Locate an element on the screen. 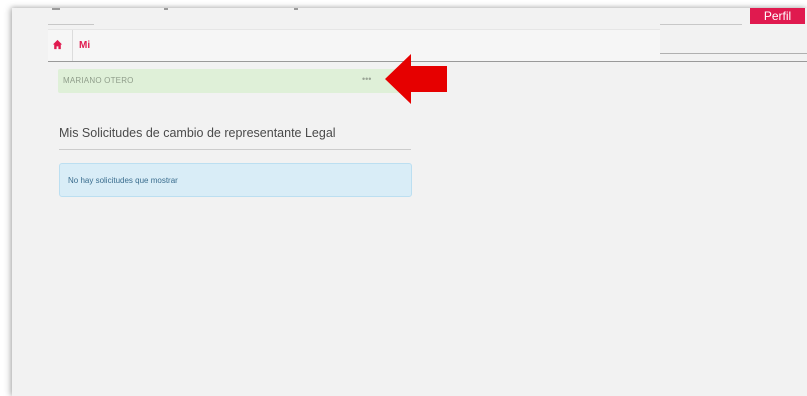  breadcrumb-item: Mi is located at coordinates (84, 45).